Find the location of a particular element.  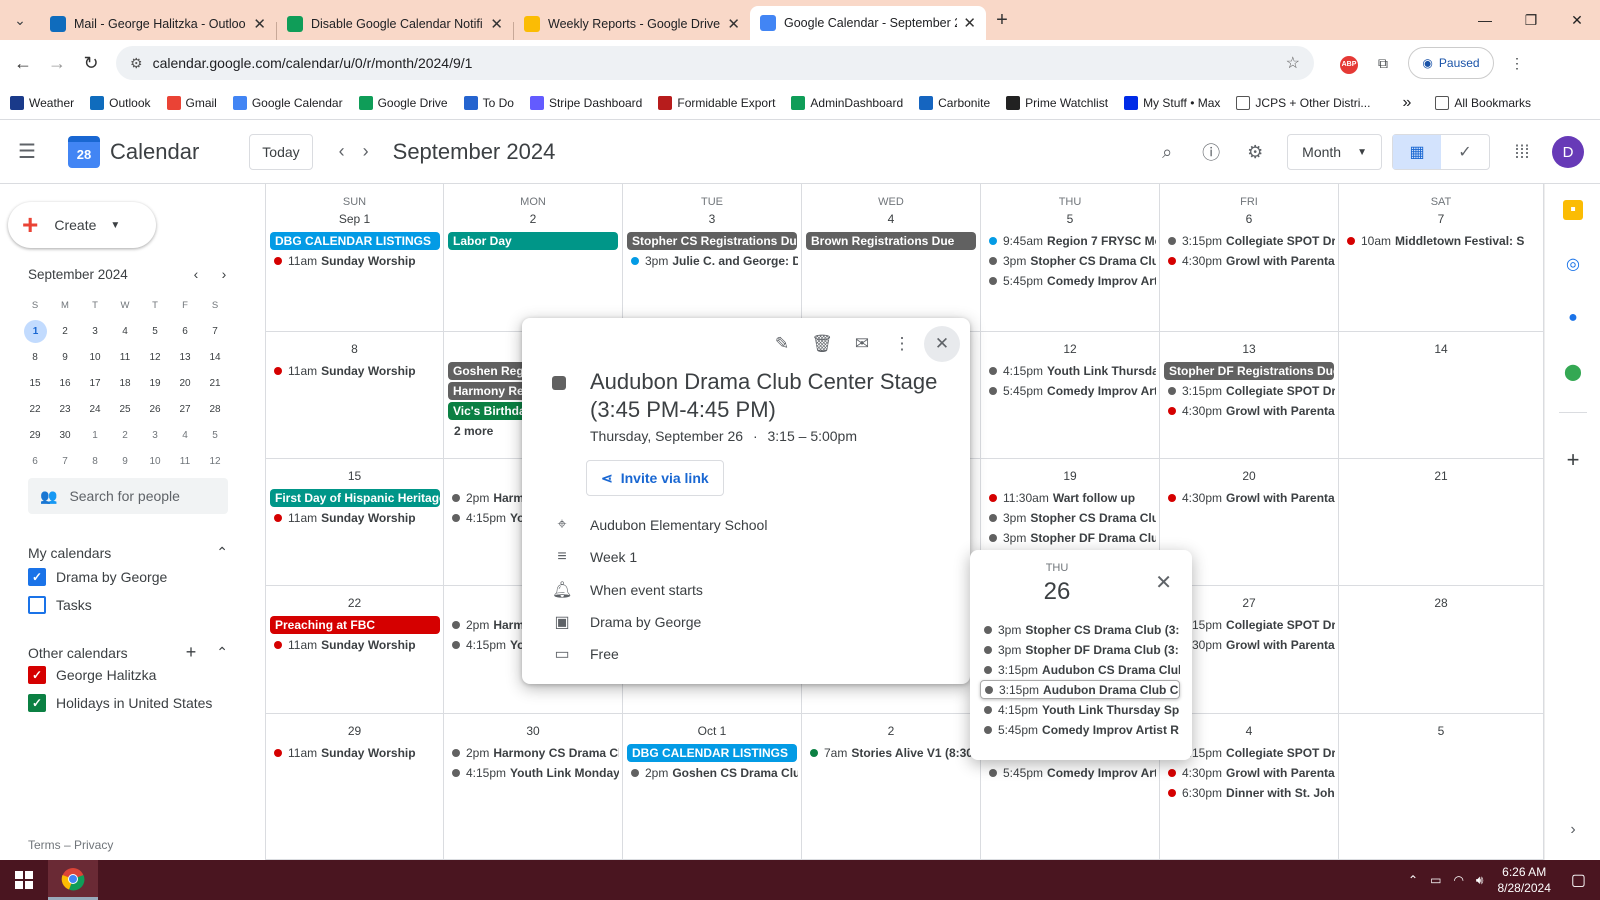

bookmark-item: Google Calendar is located at coordinates (287, 102).